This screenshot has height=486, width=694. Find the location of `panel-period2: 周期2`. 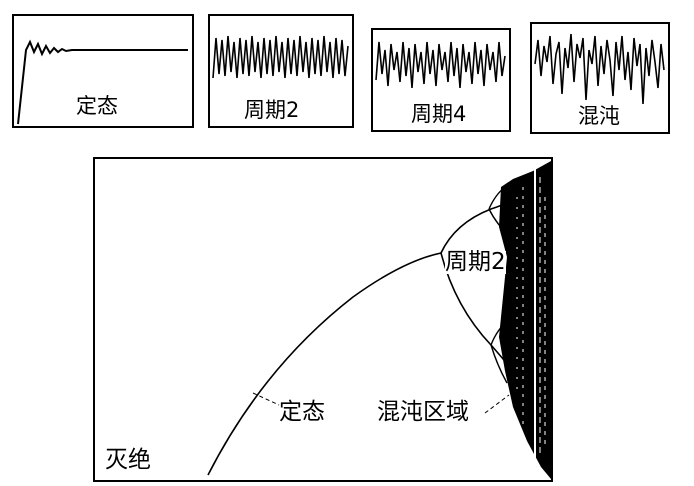

panel-period2: 周期2 is located at coordinates (281, 71).